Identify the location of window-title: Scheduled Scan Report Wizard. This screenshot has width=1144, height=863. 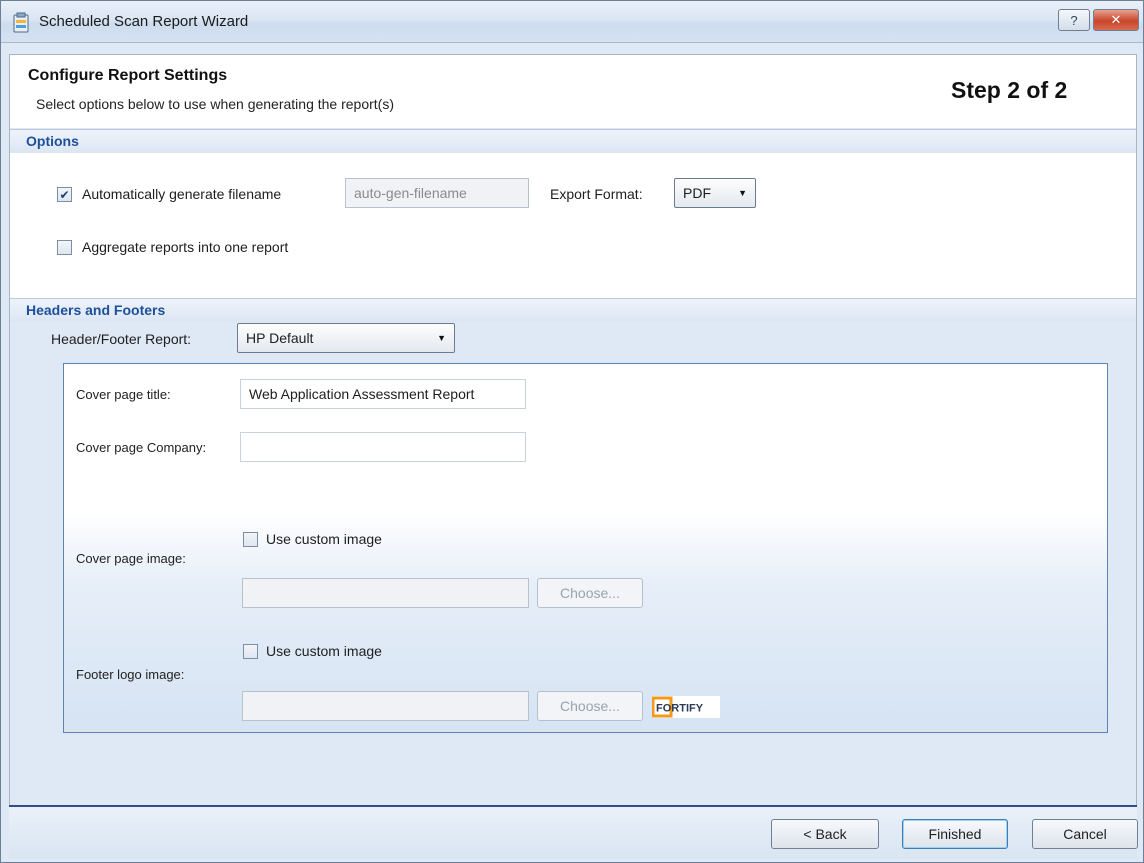
(144, 21).